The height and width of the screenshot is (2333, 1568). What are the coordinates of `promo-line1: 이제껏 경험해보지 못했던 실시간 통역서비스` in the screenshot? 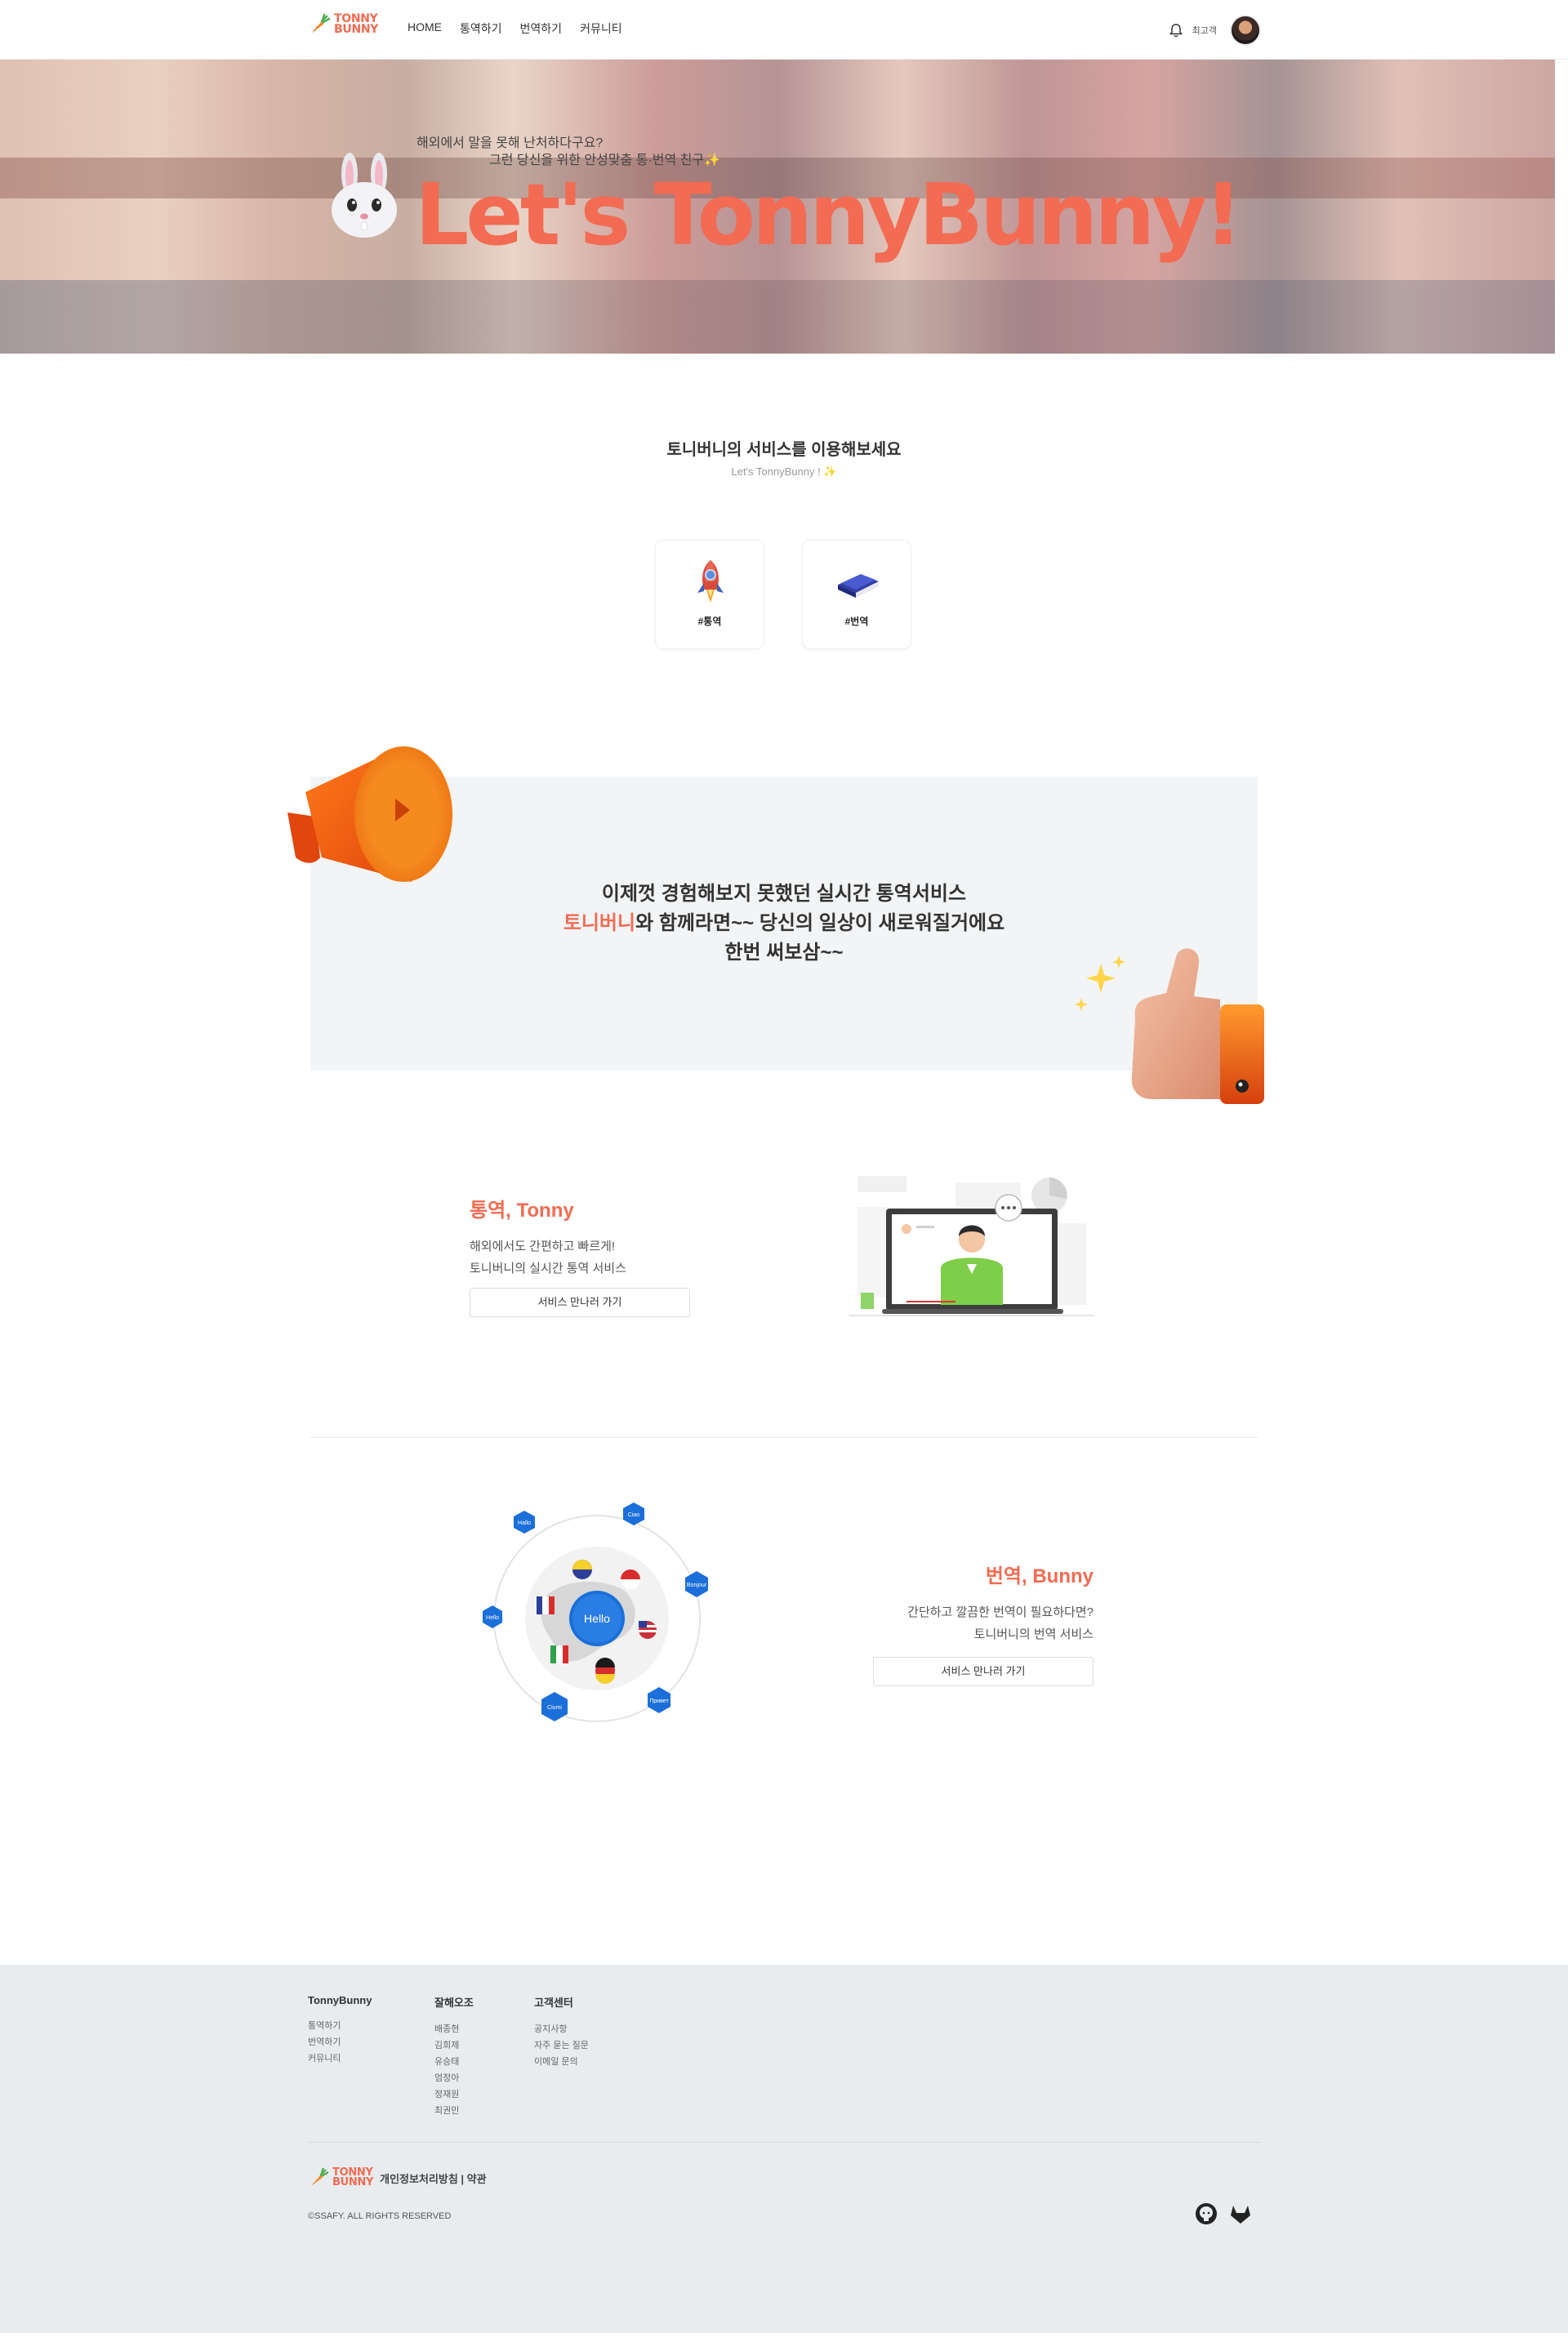 It's located at (784, 894).